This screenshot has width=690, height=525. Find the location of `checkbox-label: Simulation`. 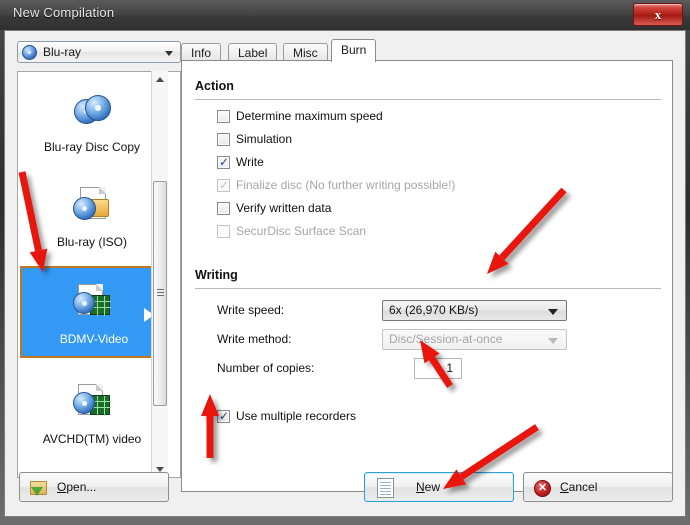

checkbox-label: Simulation is located at coordinates (264, 139).